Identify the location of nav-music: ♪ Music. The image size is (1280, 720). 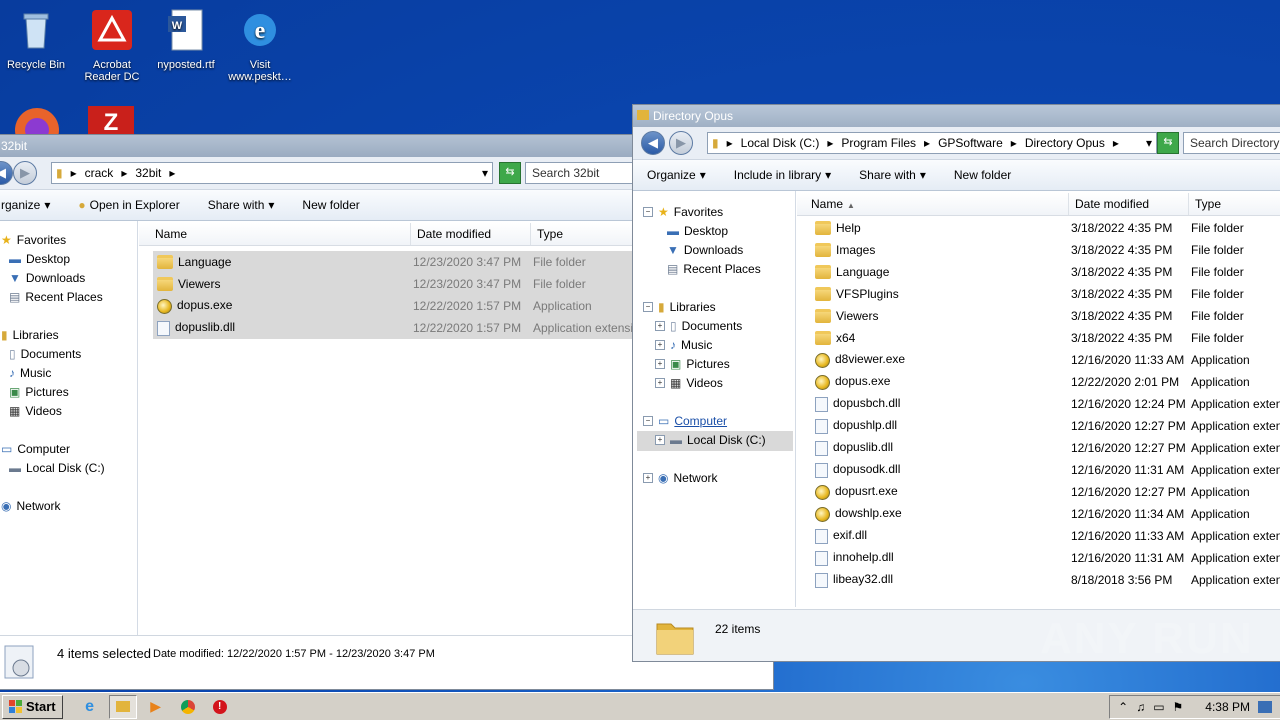
(30, 373).